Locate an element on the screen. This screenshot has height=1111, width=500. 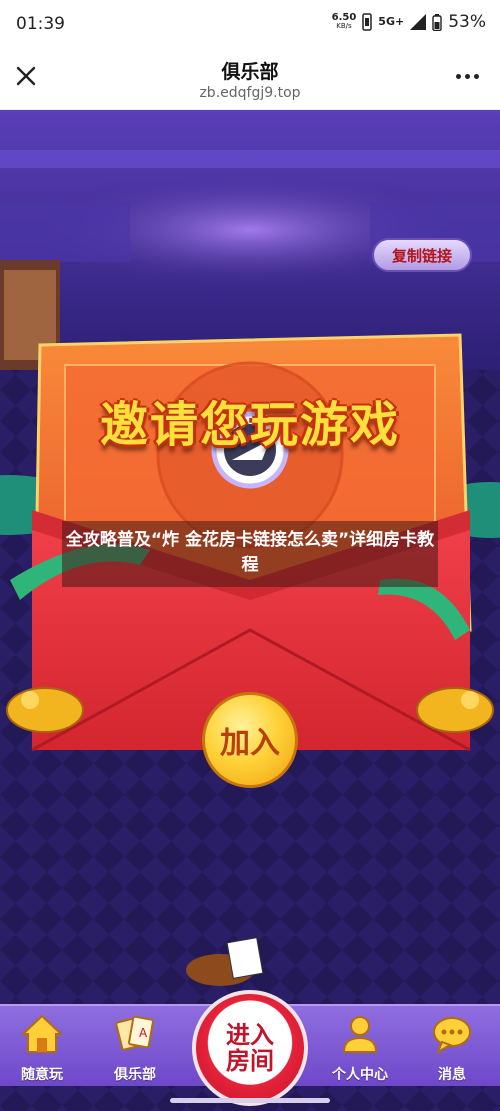
cards-icon: A is located at coordinates (134, 1033).